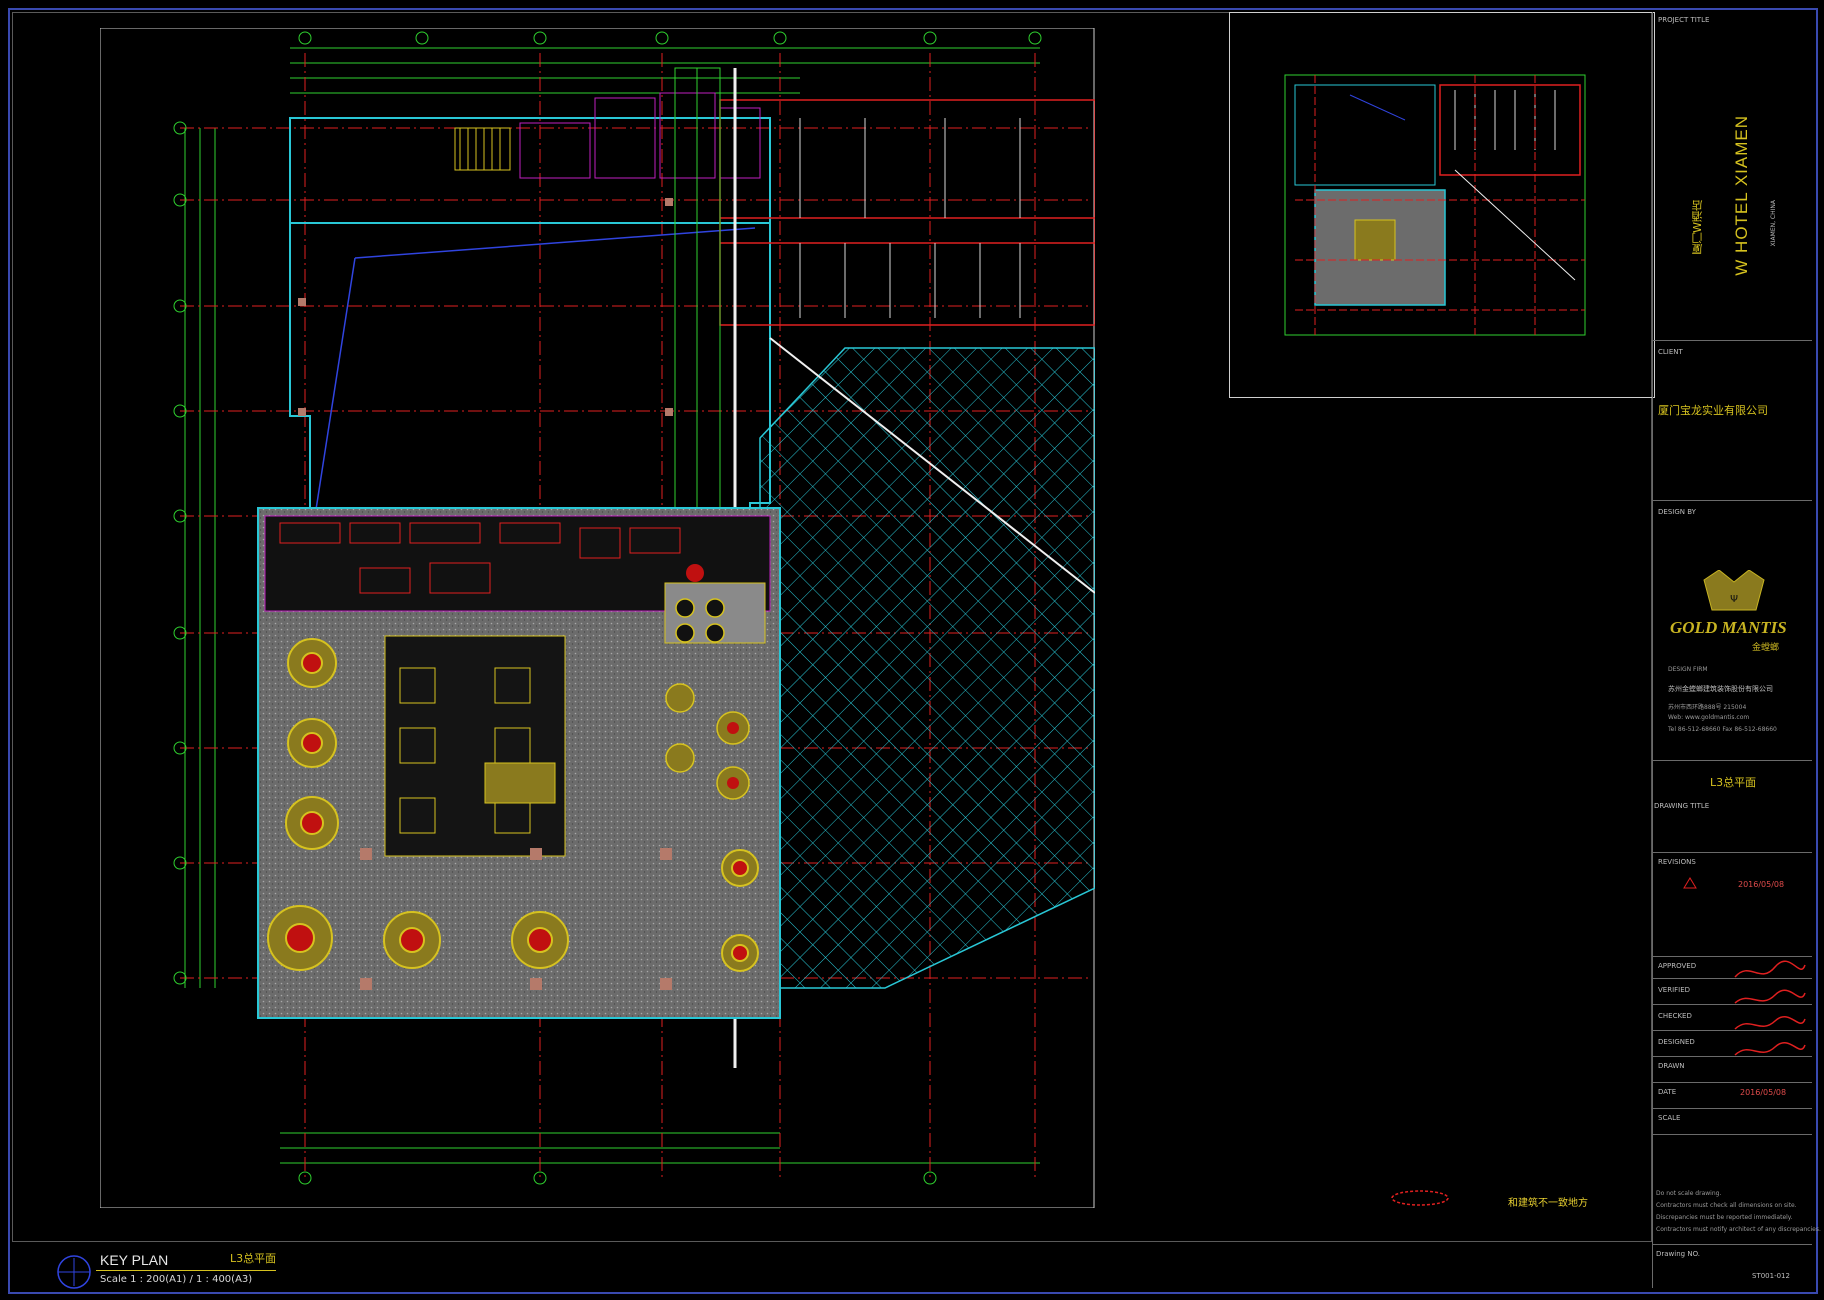 Image resolution: width=1824 pixels, height=1300 pixels. I want to click on design-firm-label: DESIGN FIRM, so click(1688, 669).